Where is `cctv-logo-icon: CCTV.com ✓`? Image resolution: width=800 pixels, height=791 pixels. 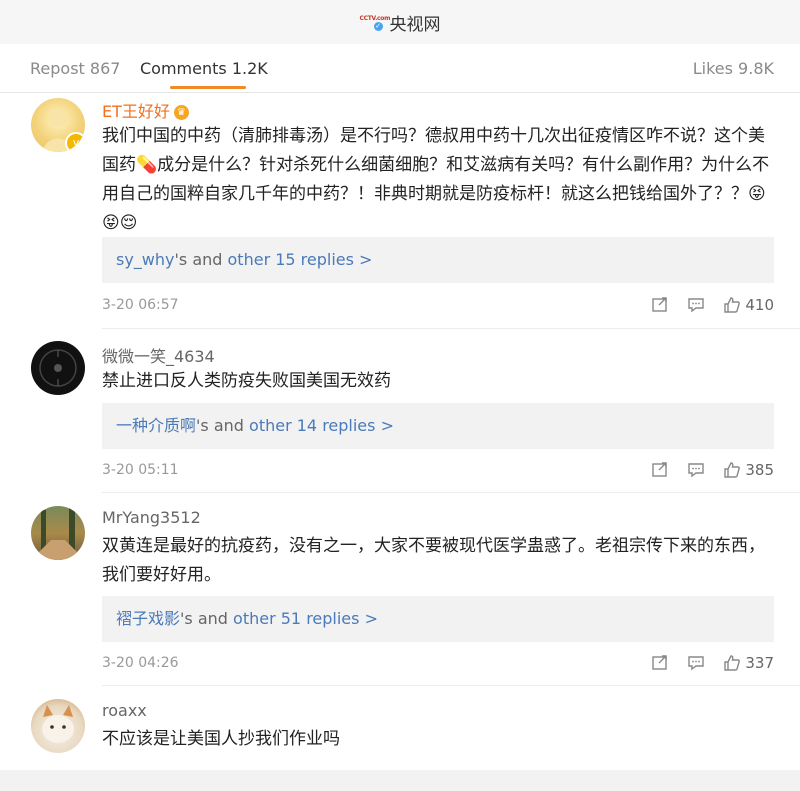
cctv-logo-icon: CCTV.com ✓ is located at coordinates (375, 22).